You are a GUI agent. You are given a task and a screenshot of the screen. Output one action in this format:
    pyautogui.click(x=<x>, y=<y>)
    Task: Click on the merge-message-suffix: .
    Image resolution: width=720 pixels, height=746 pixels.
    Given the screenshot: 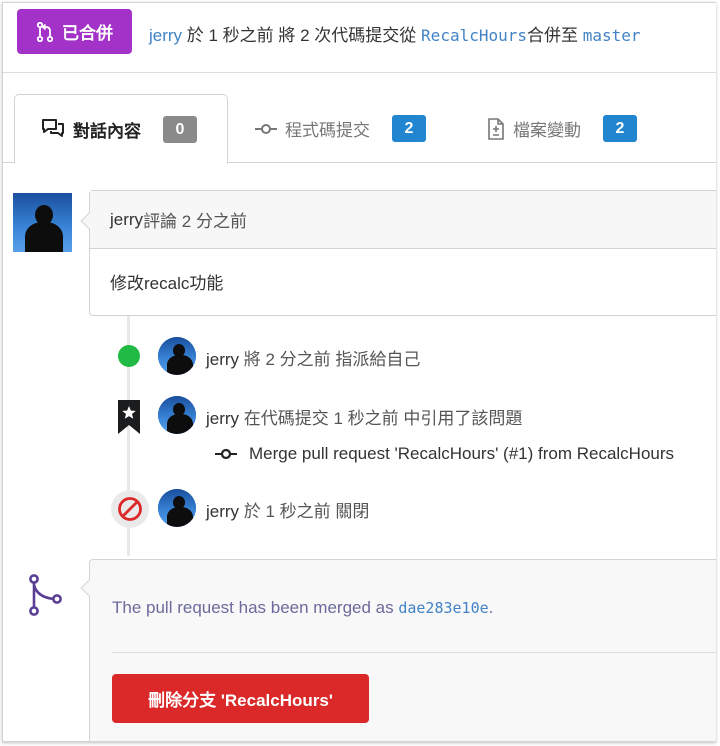 What is the action you would take?
    pyautogui.click(x=491, y=607)
    